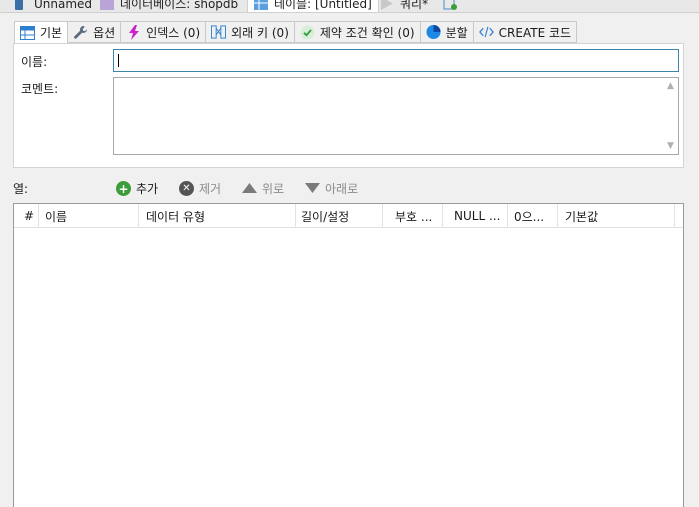 This screenshot has height=507, width=699. I want to click on connection-icon, so click(21, 5).